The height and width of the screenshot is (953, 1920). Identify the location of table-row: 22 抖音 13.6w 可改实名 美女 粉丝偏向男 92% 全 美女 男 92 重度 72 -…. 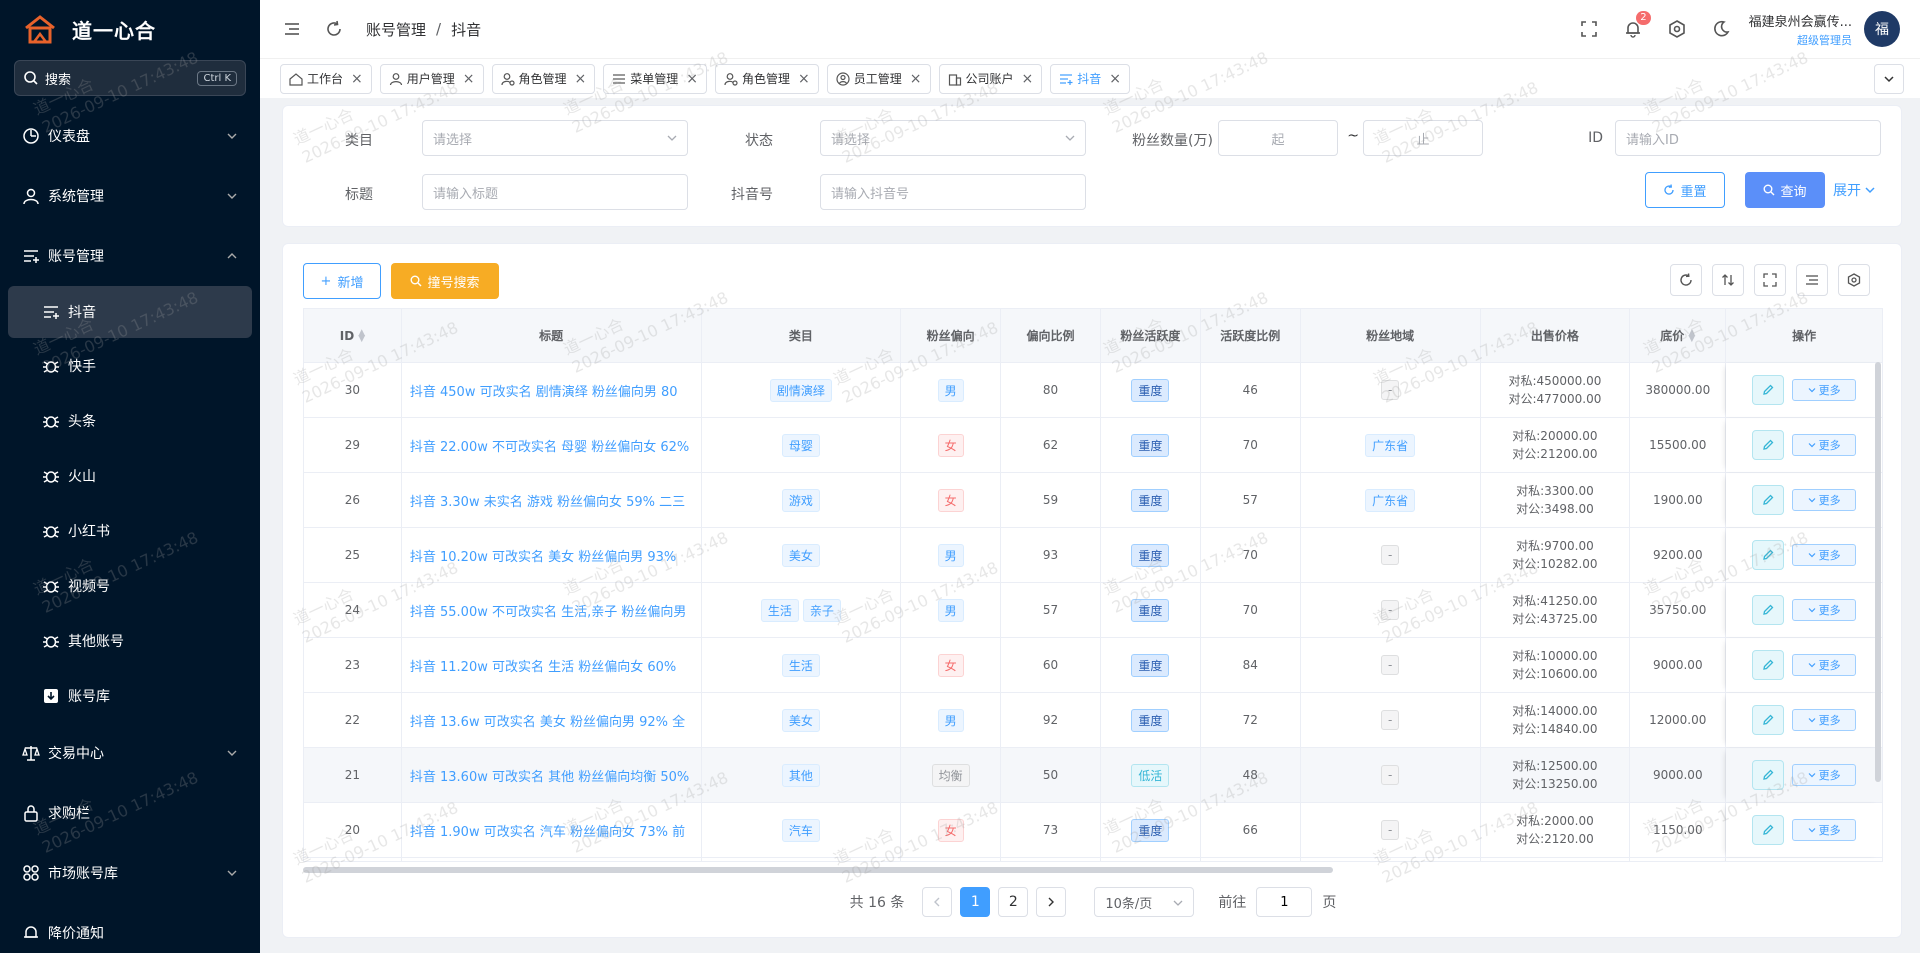
(1093, 720).